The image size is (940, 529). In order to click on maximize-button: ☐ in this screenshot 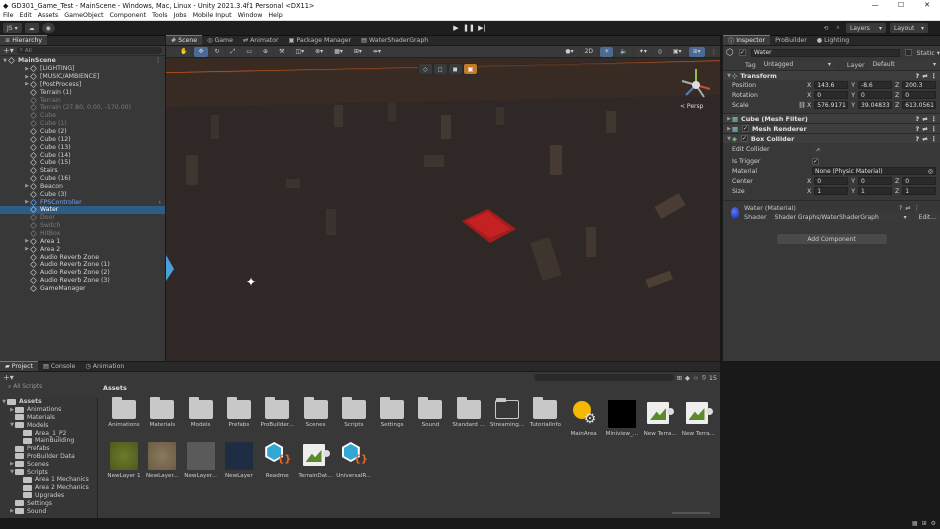, I will do `click(901, 5)`.